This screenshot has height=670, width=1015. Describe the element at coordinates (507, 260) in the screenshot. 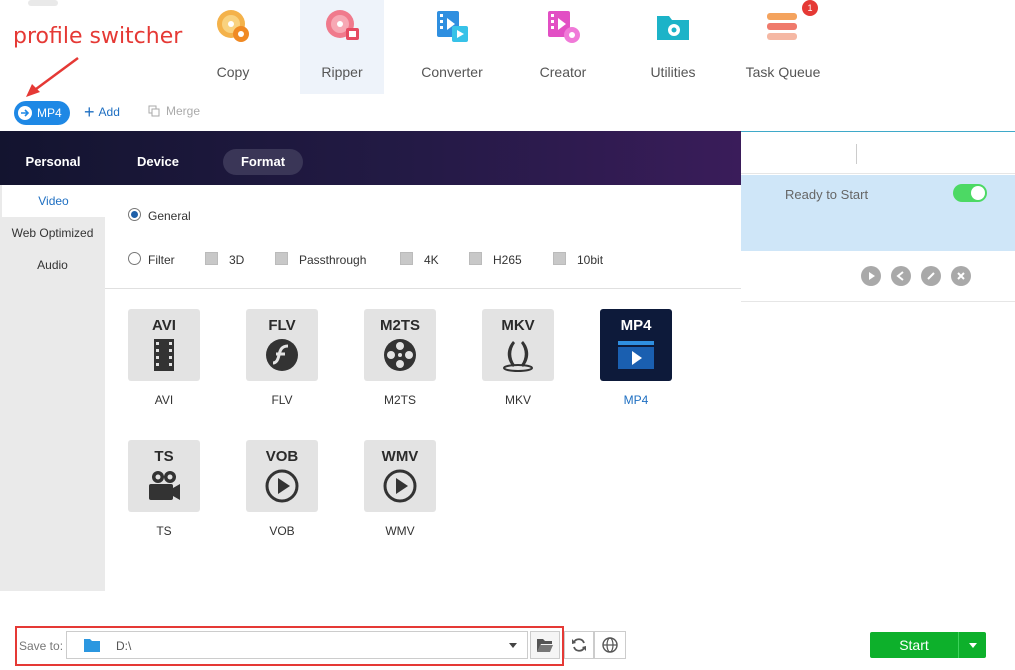

I see `filter-h265-label: H265` at that location.